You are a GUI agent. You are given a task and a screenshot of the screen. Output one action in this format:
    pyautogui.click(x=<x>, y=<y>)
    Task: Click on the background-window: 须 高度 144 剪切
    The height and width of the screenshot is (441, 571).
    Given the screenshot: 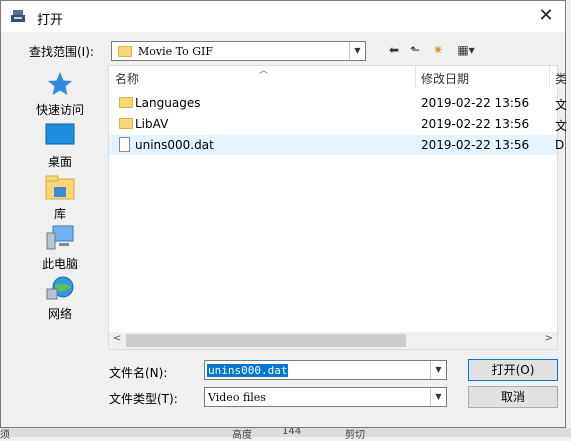 What is the action you would take?
    pyautogui.click(x=285, y=433)
    